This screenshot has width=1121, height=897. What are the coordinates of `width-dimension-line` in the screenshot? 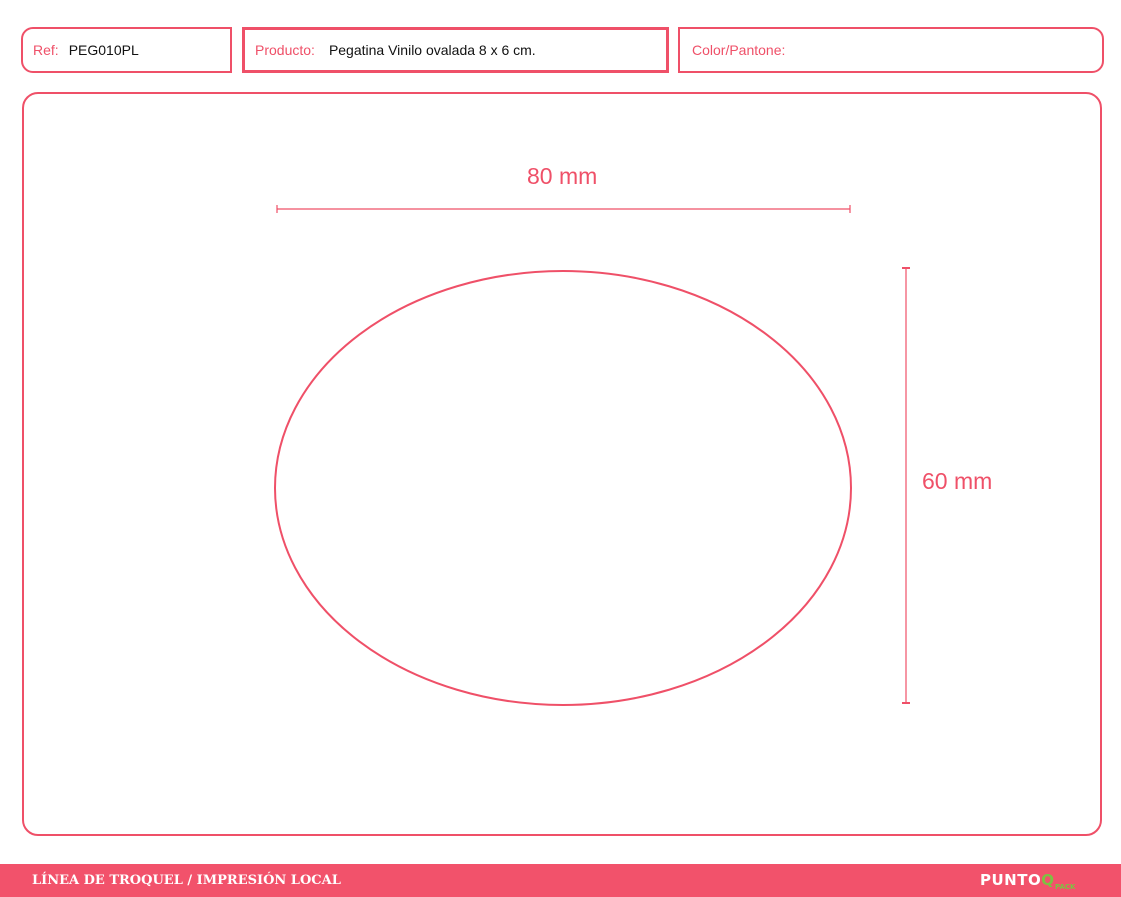 It's located at (563, 209).